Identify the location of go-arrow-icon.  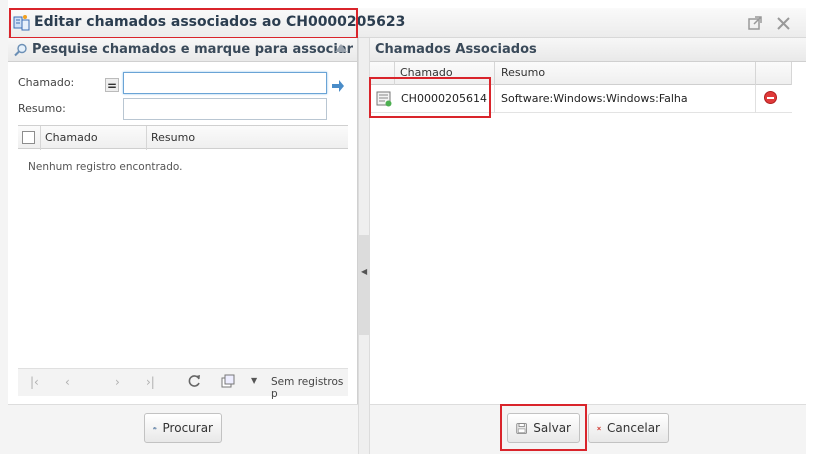
(338, 86).